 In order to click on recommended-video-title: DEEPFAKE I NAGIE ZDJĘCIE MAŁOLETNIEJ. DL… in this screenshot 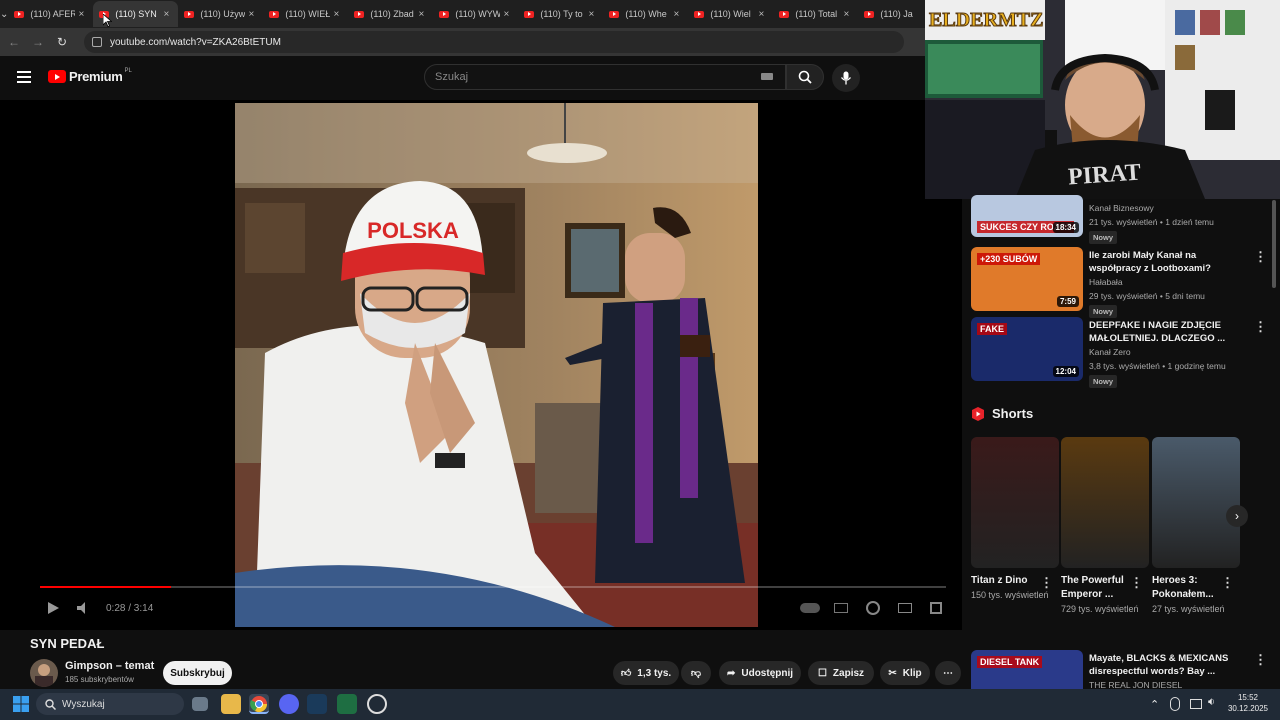, I will do `click(1157, 332)`.